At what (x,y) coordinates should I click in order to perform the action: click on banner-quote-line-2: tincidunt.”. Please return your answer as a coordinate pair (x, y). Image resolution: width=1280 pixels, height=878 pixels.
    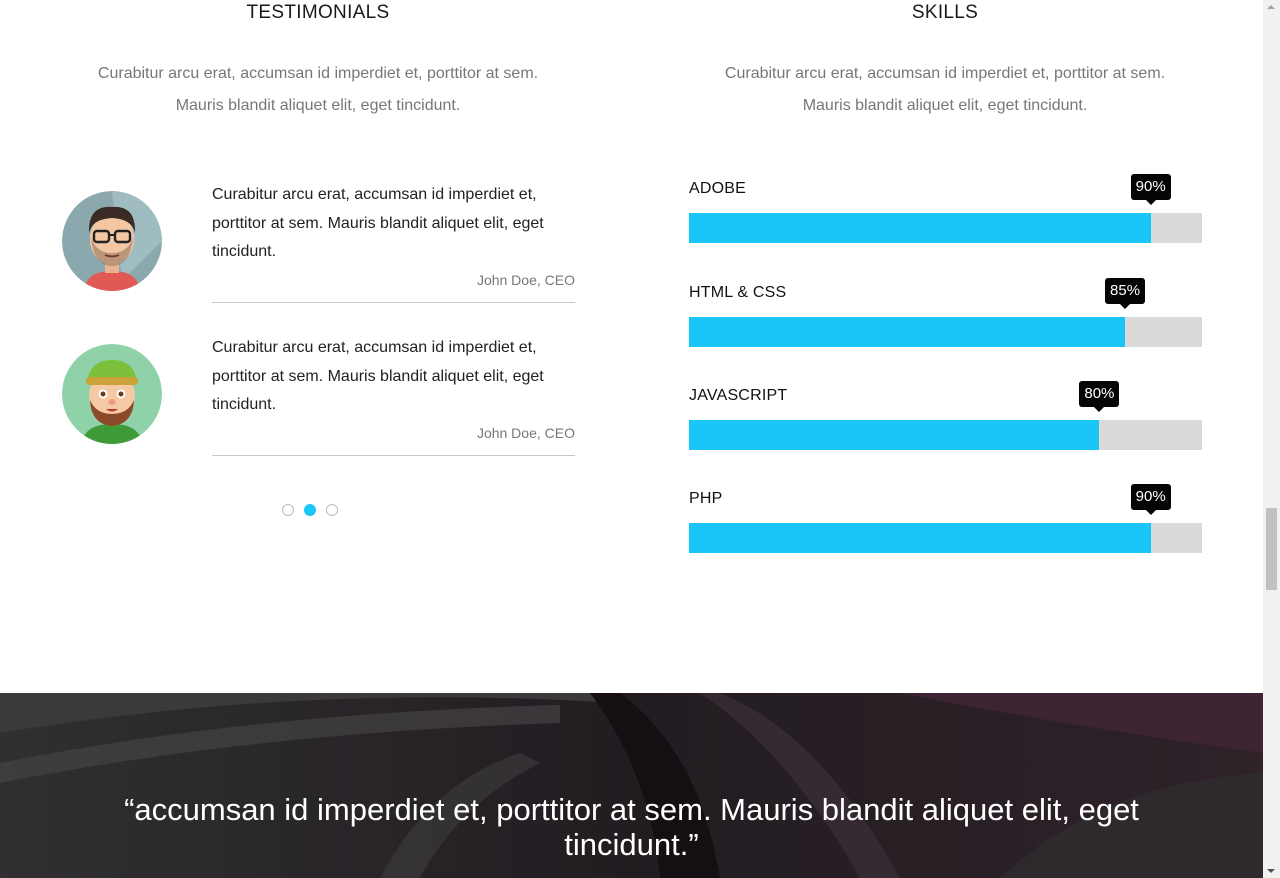
    Looking at the image, I should click on (631, 844).